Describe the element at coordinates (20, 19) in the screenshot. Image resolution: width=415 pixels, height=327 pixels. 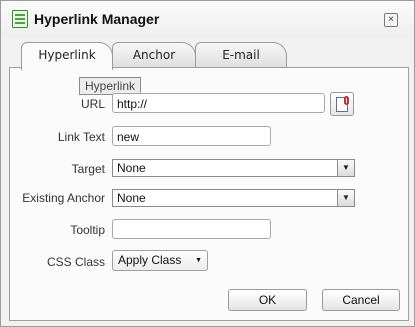
I see `hyperlink-manager-icon` at that location.